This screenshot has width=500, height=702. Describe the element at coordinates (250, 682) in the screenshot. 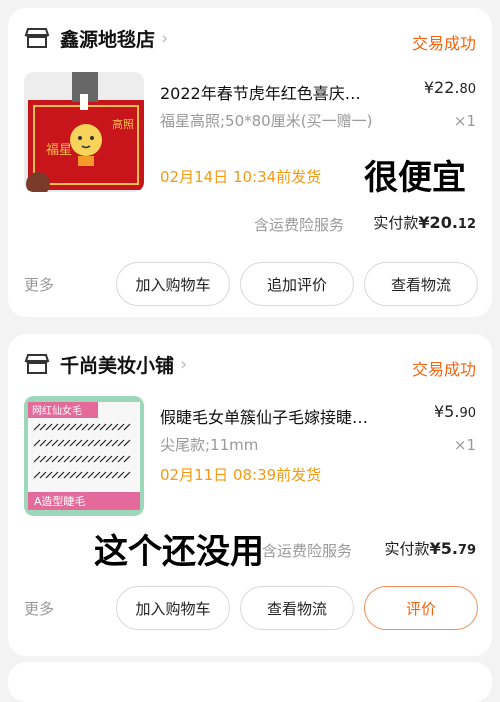

I see `next-order-card` at that location.